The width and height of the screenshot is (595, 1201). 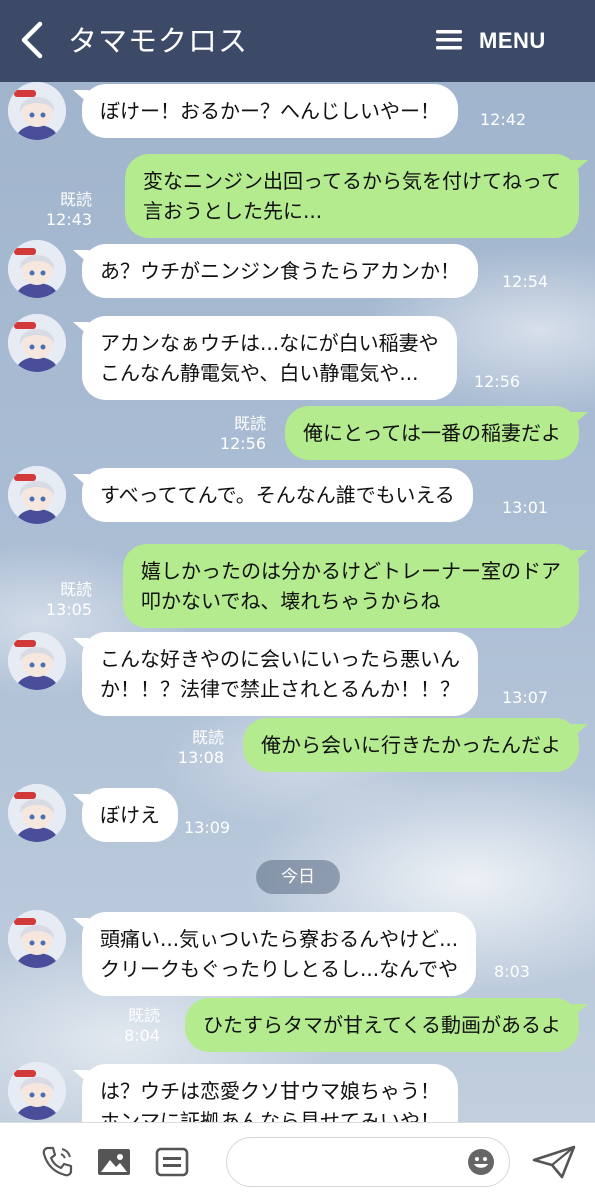 What do you see at coordinates (512, 41) in the screenshot?
I see `menu-button: MENU` at bounding box center [512, 41].